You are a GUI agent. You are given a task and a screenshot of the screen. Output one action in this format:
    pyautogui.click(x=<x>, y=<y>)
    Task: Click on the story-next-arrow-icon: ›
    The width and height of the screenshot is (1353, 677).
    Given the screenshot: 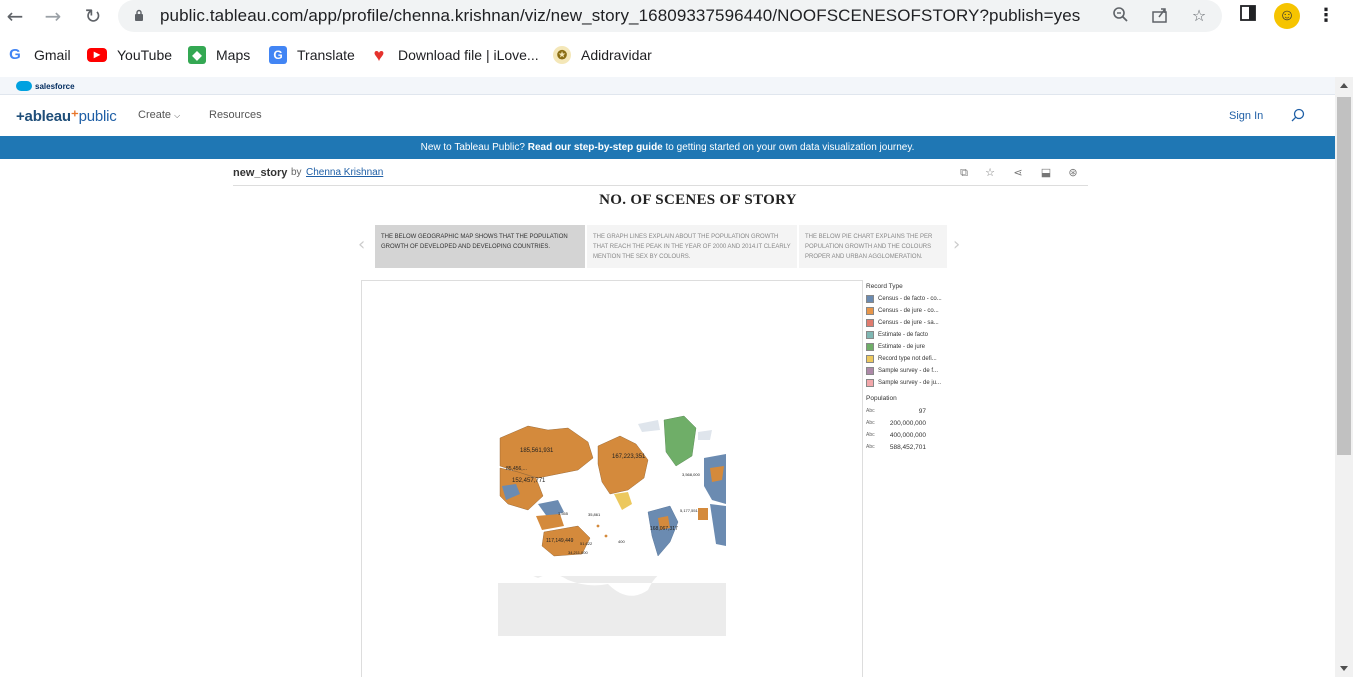 What is the action you would take?
    pyautogui.click(x=959, y=245)
    